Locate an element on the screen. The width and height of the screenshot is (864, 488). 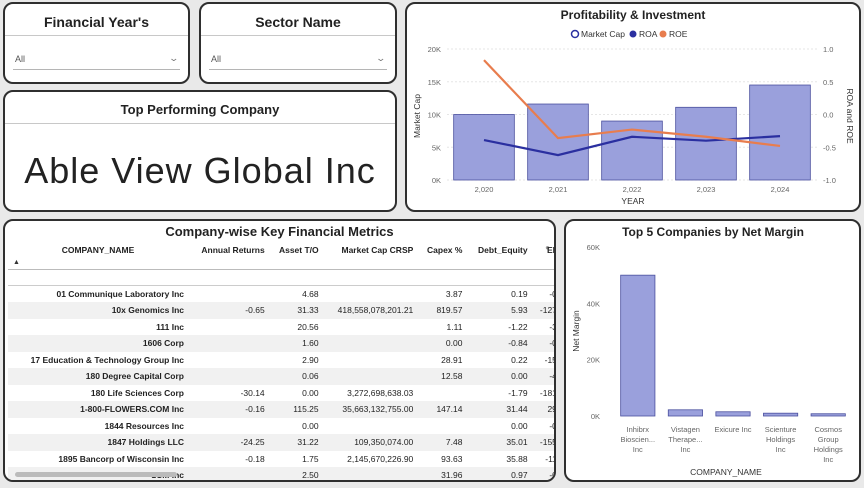
y-tick-label-left: 15K is located at coordinates (434, 82).